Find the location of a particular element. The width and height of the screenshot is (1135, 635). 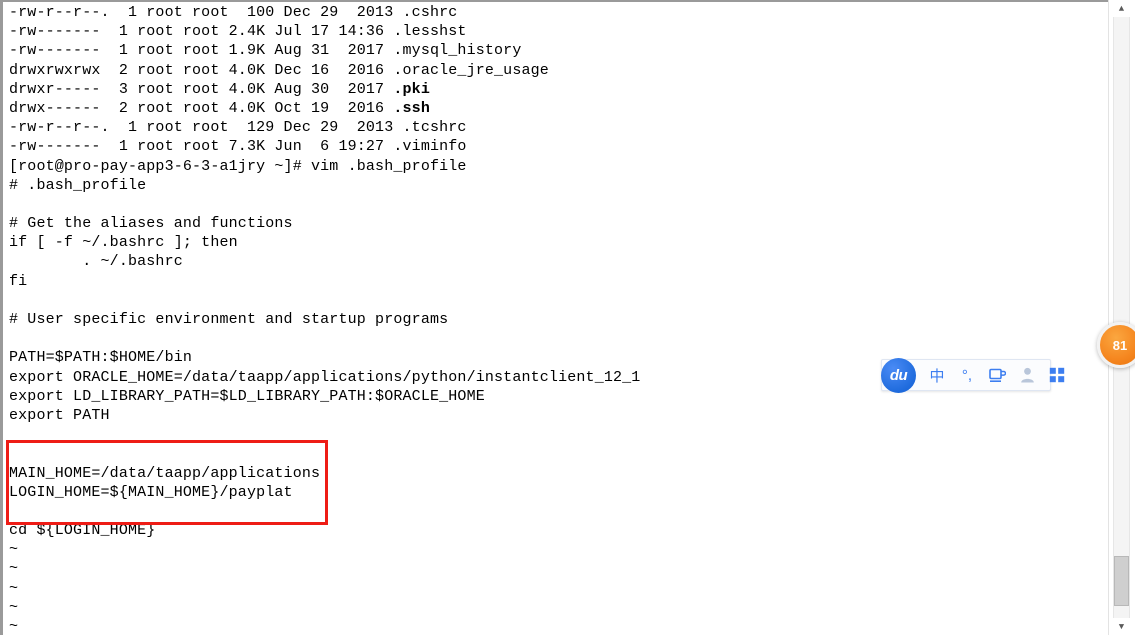

ime-floating-toolbar: du 中 °, is located at coordinates (973, 375).